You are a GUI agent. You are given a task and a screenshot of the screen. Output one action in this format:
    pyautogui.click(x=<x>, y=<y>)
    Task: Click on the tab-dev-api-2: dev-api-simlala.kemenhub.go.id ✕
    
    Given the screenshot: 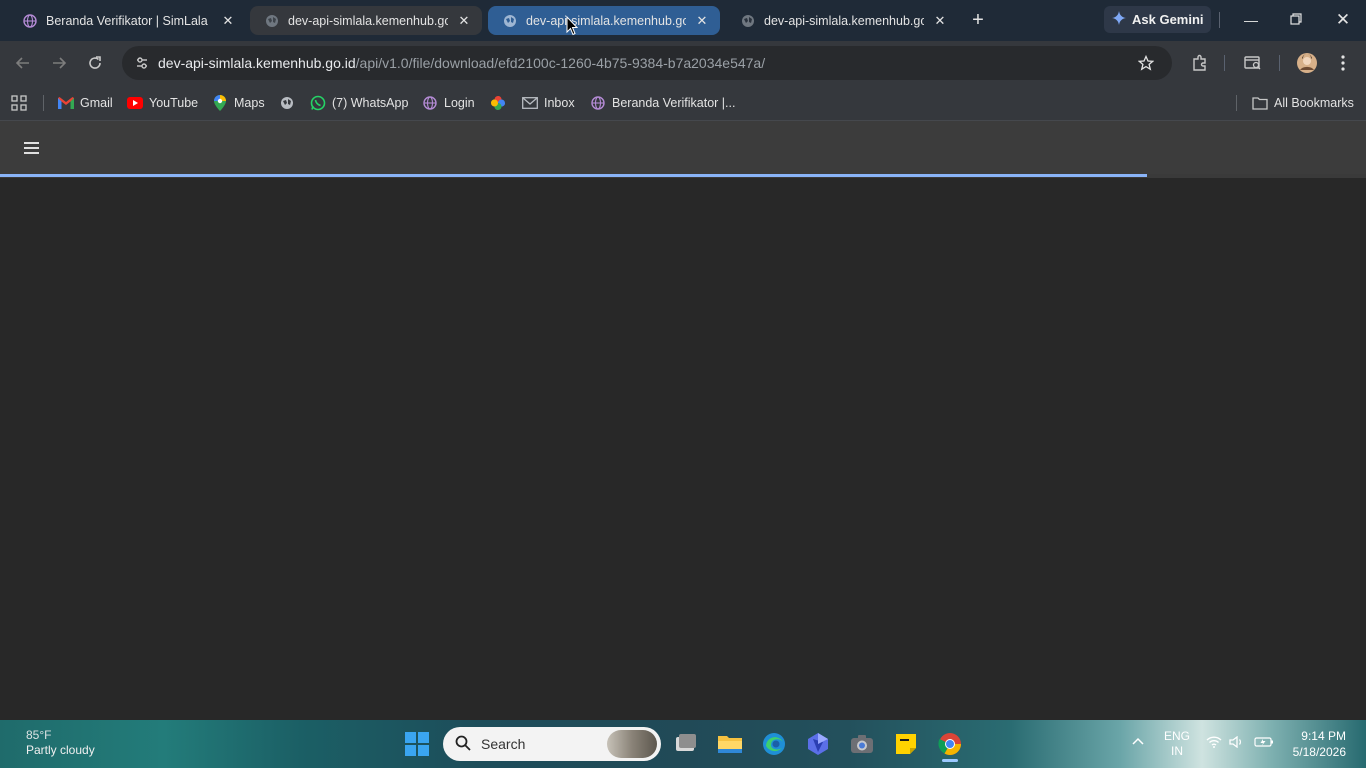 What is the action you would take?
    pyautogui.click(x=366, y=20)
    